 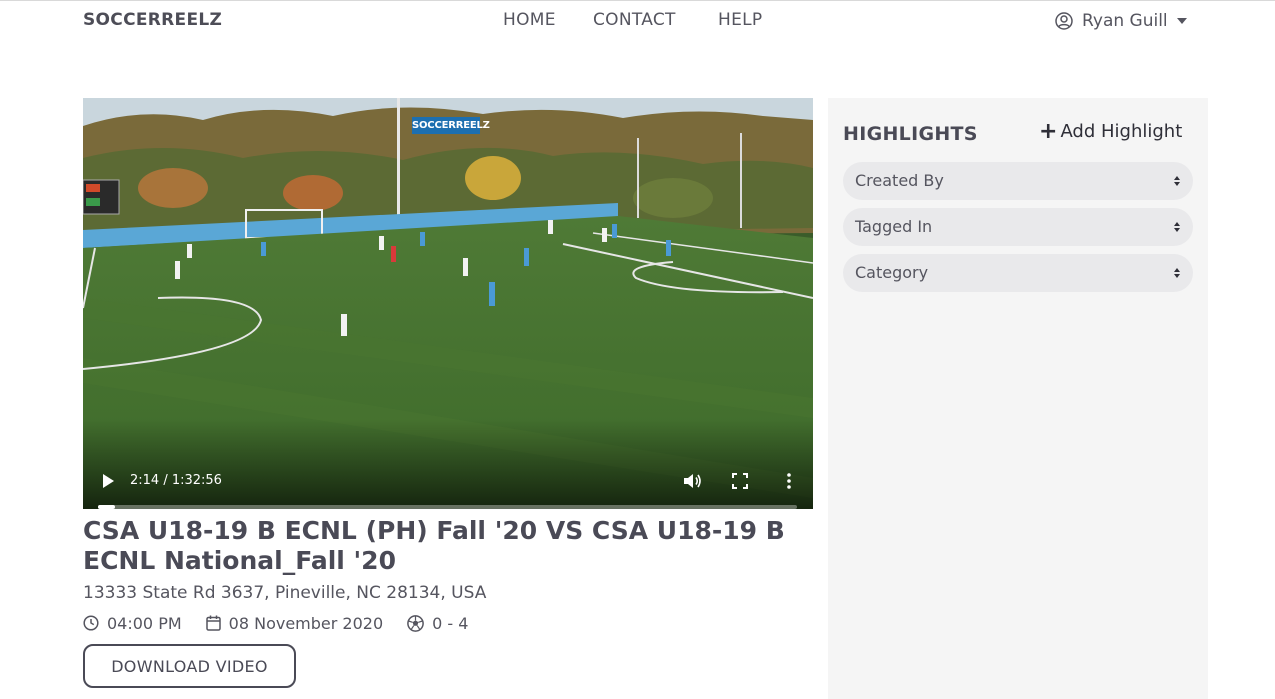 What do you see at coordinates (152, 20) in the screenshot?
I see `brand-logo-text: SOCCERREELZ` at bounding box center [152, 20].